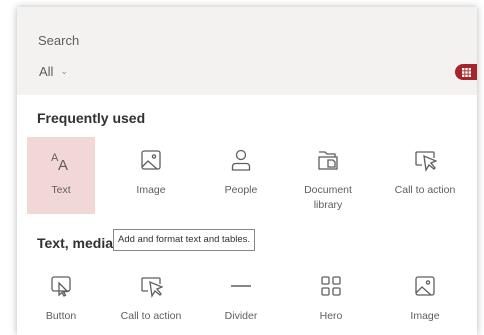 The width and height of the screenshot is (484, 335). I want to click on grid-view-icon, so click(466, 72).